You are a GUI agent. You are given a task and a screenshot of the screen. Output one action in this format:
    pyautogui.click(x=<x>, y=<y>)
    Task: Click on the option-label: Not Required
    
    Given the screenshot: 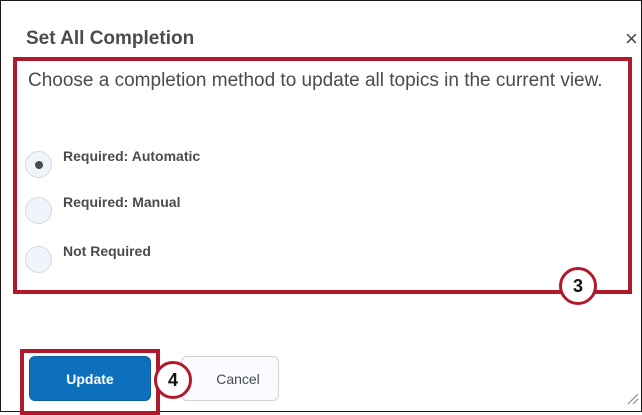 What is the action you would take?
    pyautogui.click(x=107, y=251)
    